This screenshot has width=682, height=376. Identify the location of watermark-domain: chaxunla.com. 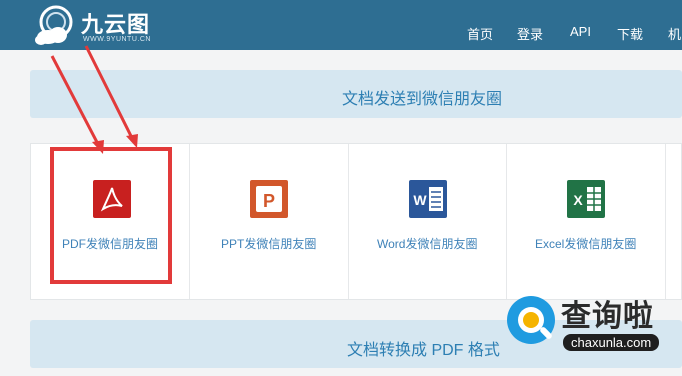
(611, 342).